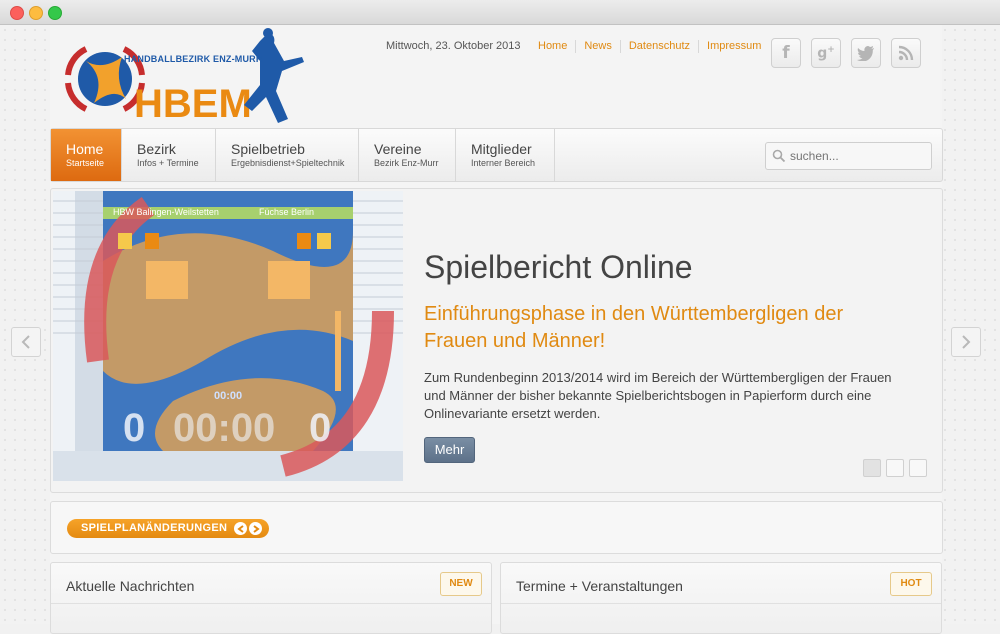 The image size is (1000, 634). I want to click on news-ticker: SPIELPLANÄNDERUNGEN, so click(496, 527).